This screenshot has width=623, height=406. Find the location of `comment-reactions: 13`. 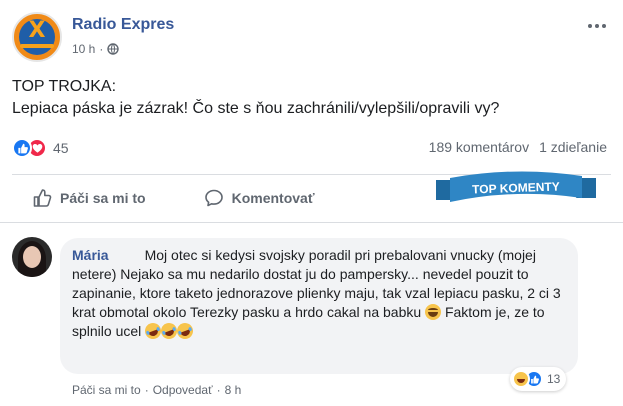

comment-reactions: 13 is located at coordinates (538, 379).